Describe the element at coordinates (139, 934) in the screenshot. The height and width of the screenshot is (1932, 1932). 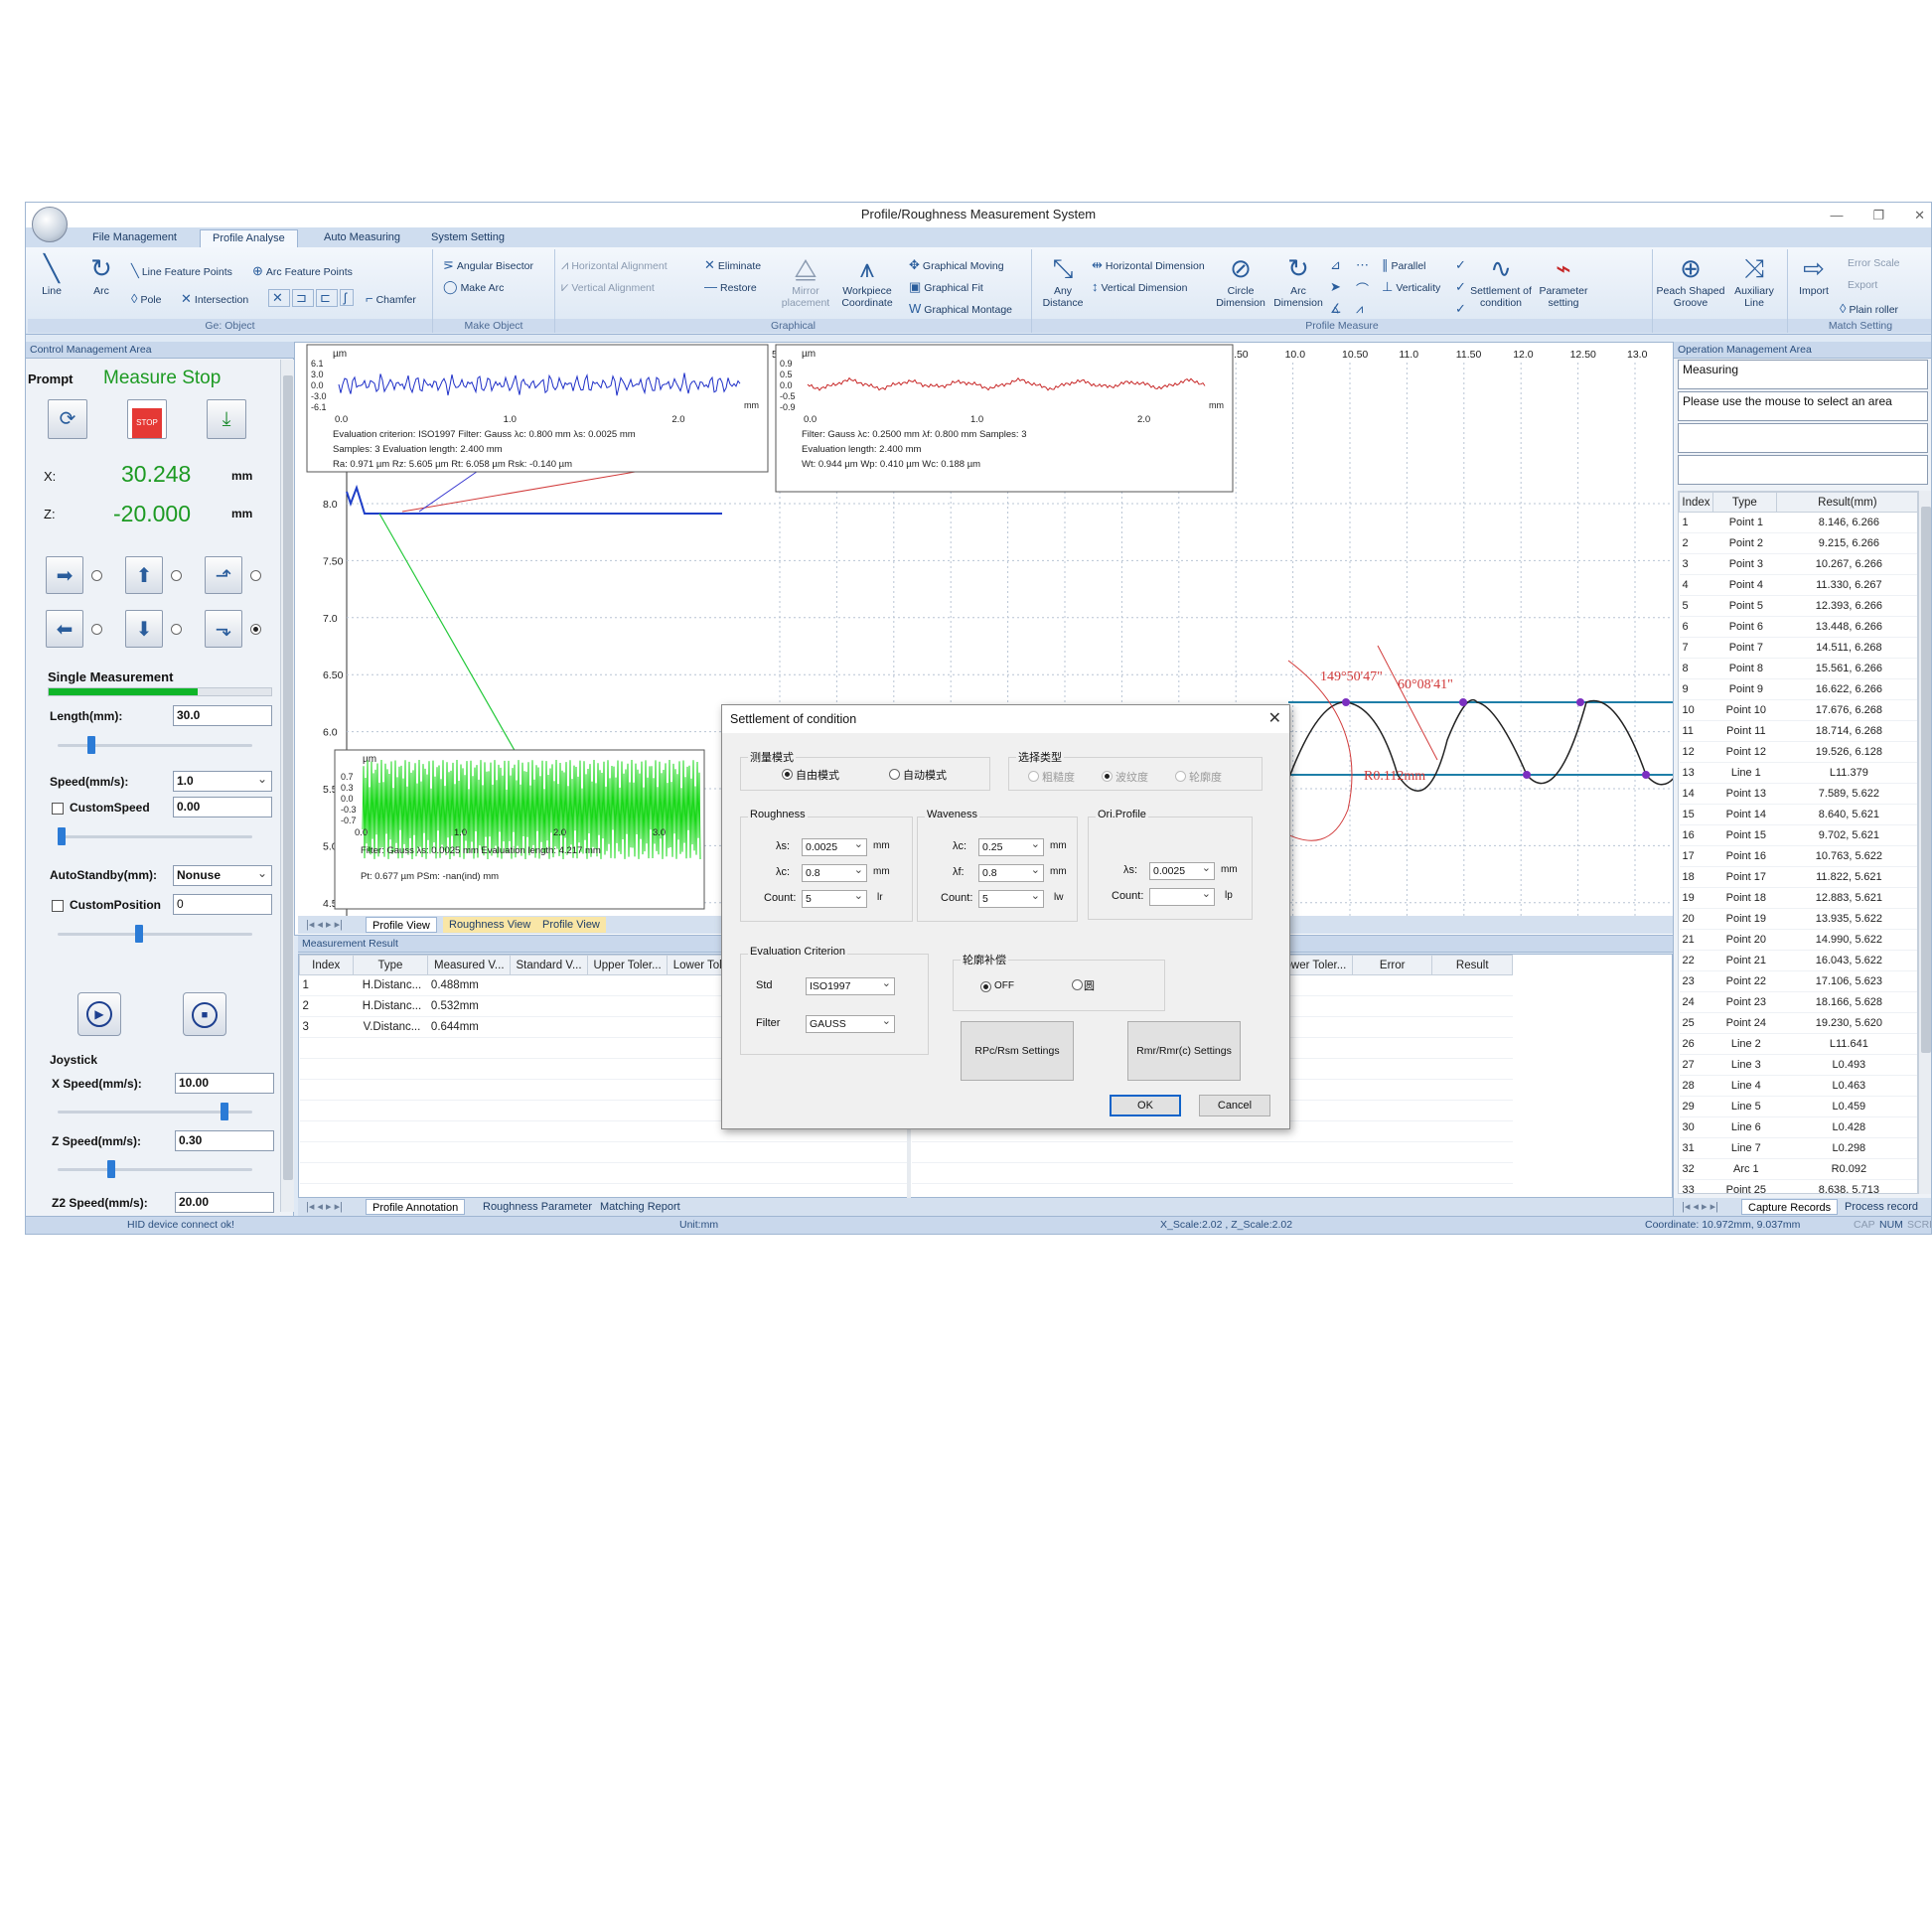
I see `custom-position-slider-thumb` at that location.